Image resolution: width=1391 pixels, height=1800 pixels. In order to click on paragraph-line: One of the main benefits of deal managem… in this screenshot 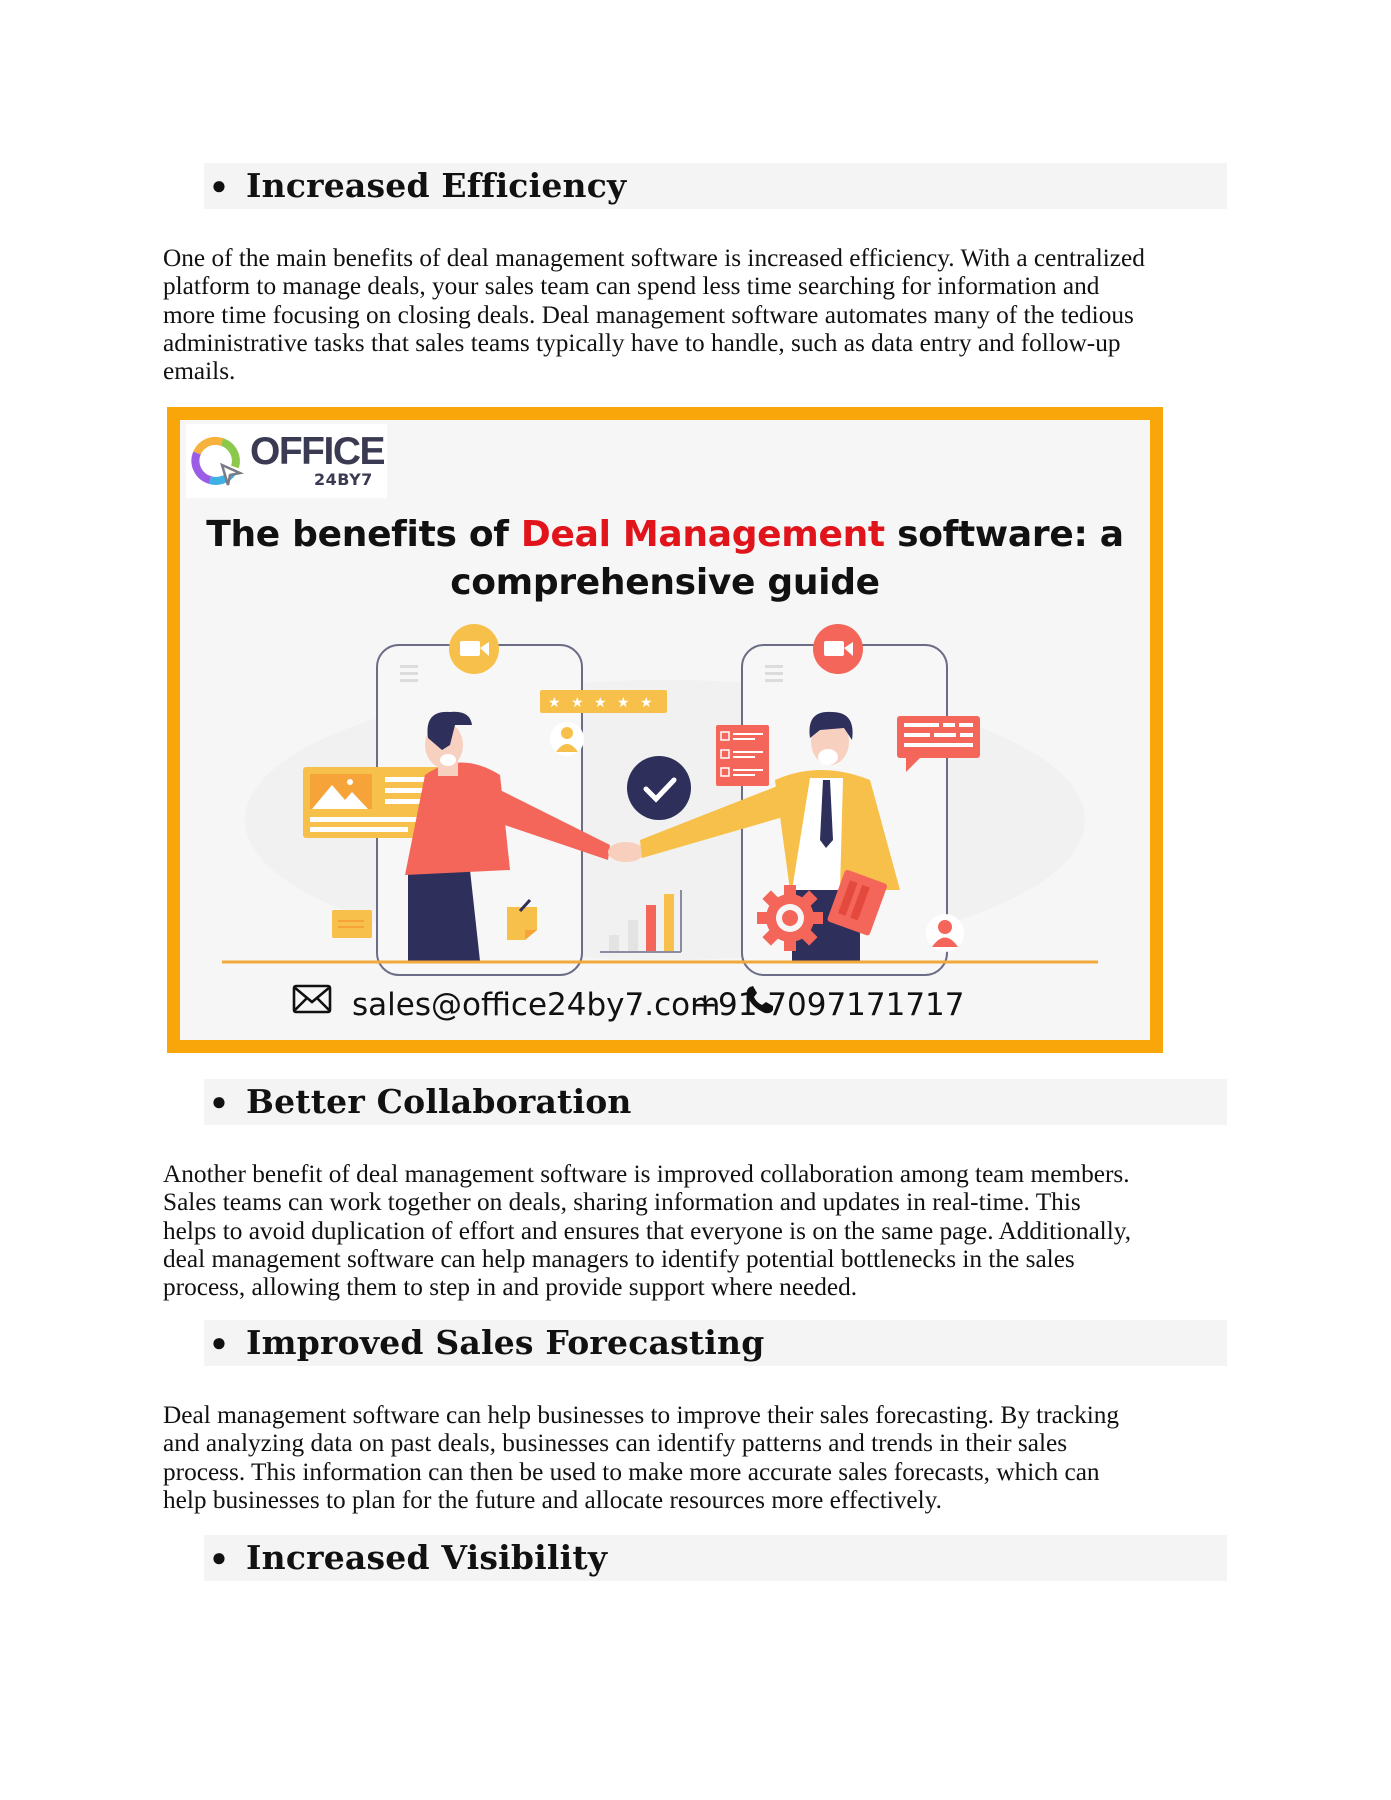, I will do `click(654, 258)`.